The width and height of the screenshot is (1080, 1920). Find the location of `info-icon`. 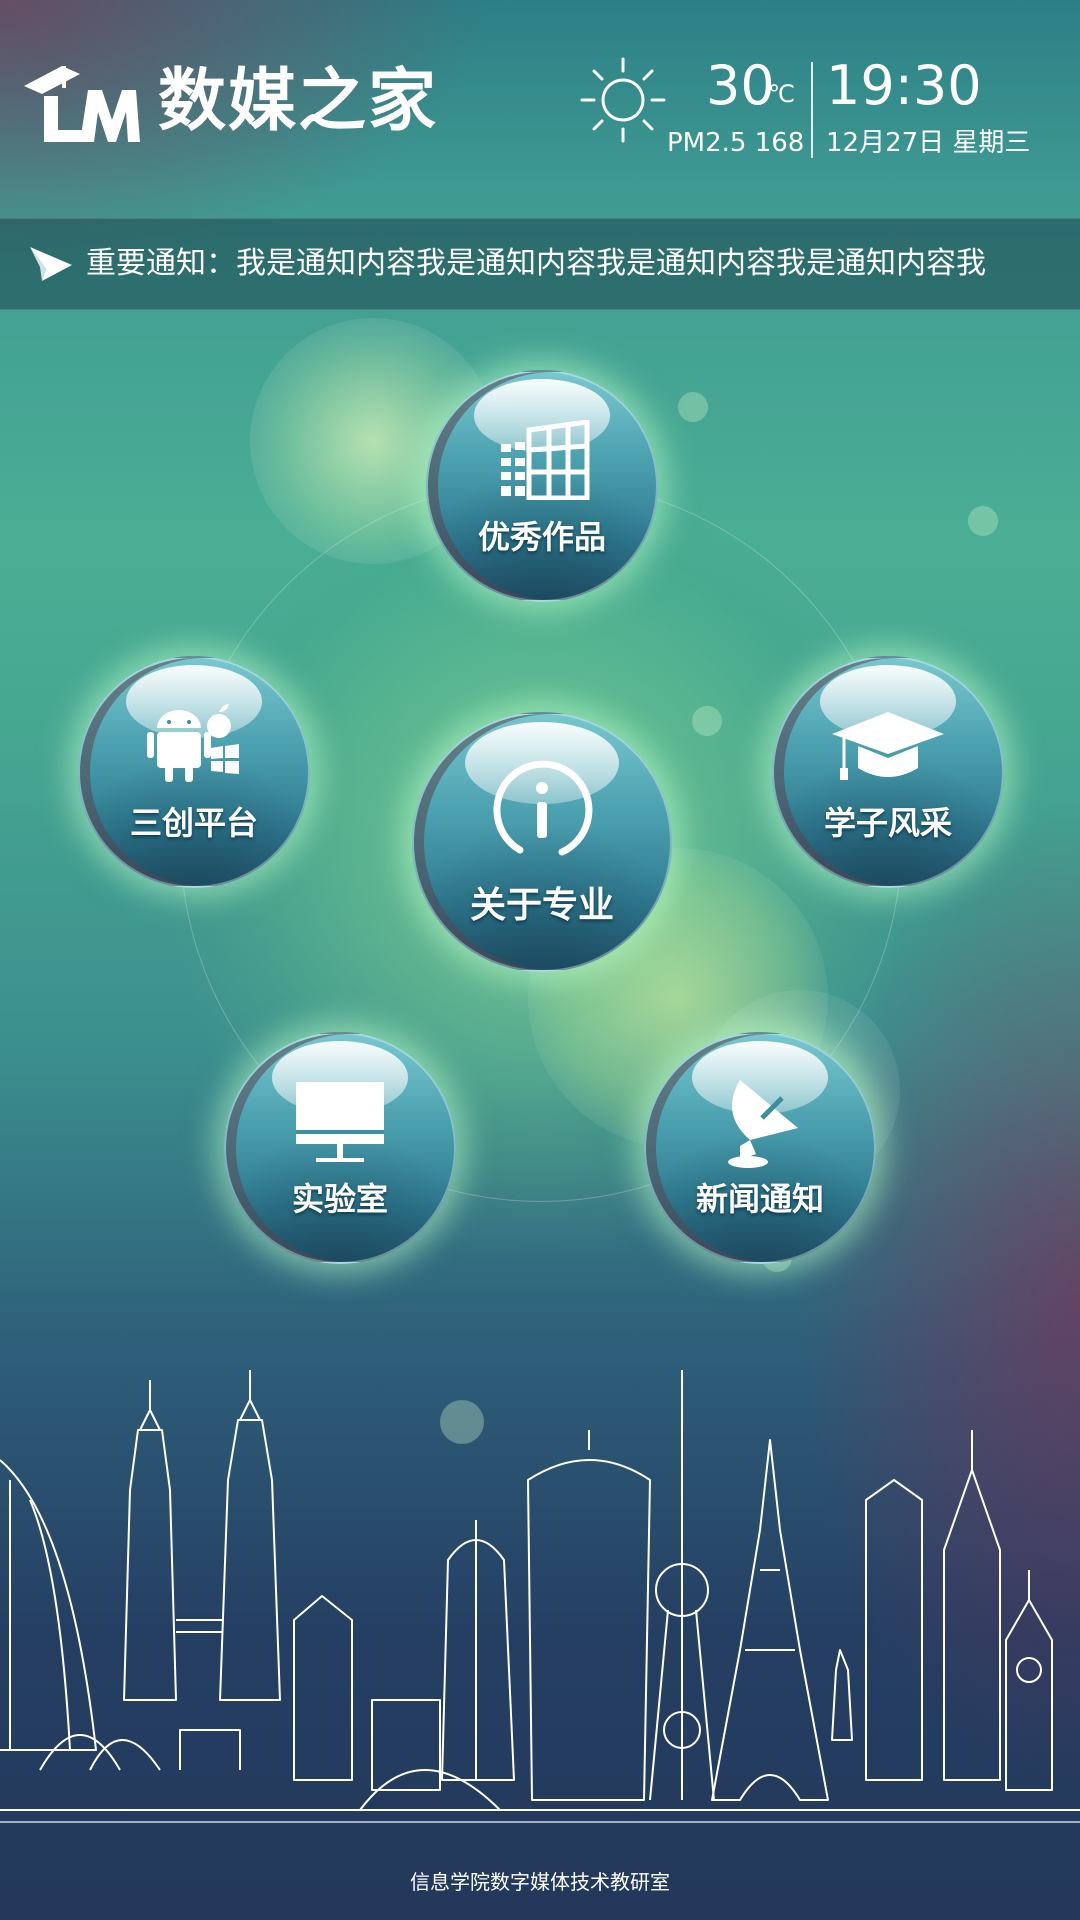

info-icon is located at coordinates (543, 808).